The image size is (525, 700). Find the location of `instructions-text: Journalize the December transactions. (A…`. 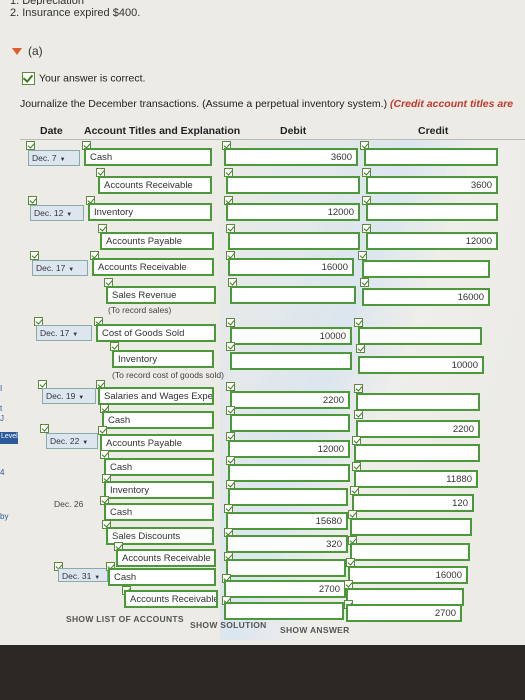

instructions-text: Journalize the December transactions. (A… is located at coordinates (204, 104).